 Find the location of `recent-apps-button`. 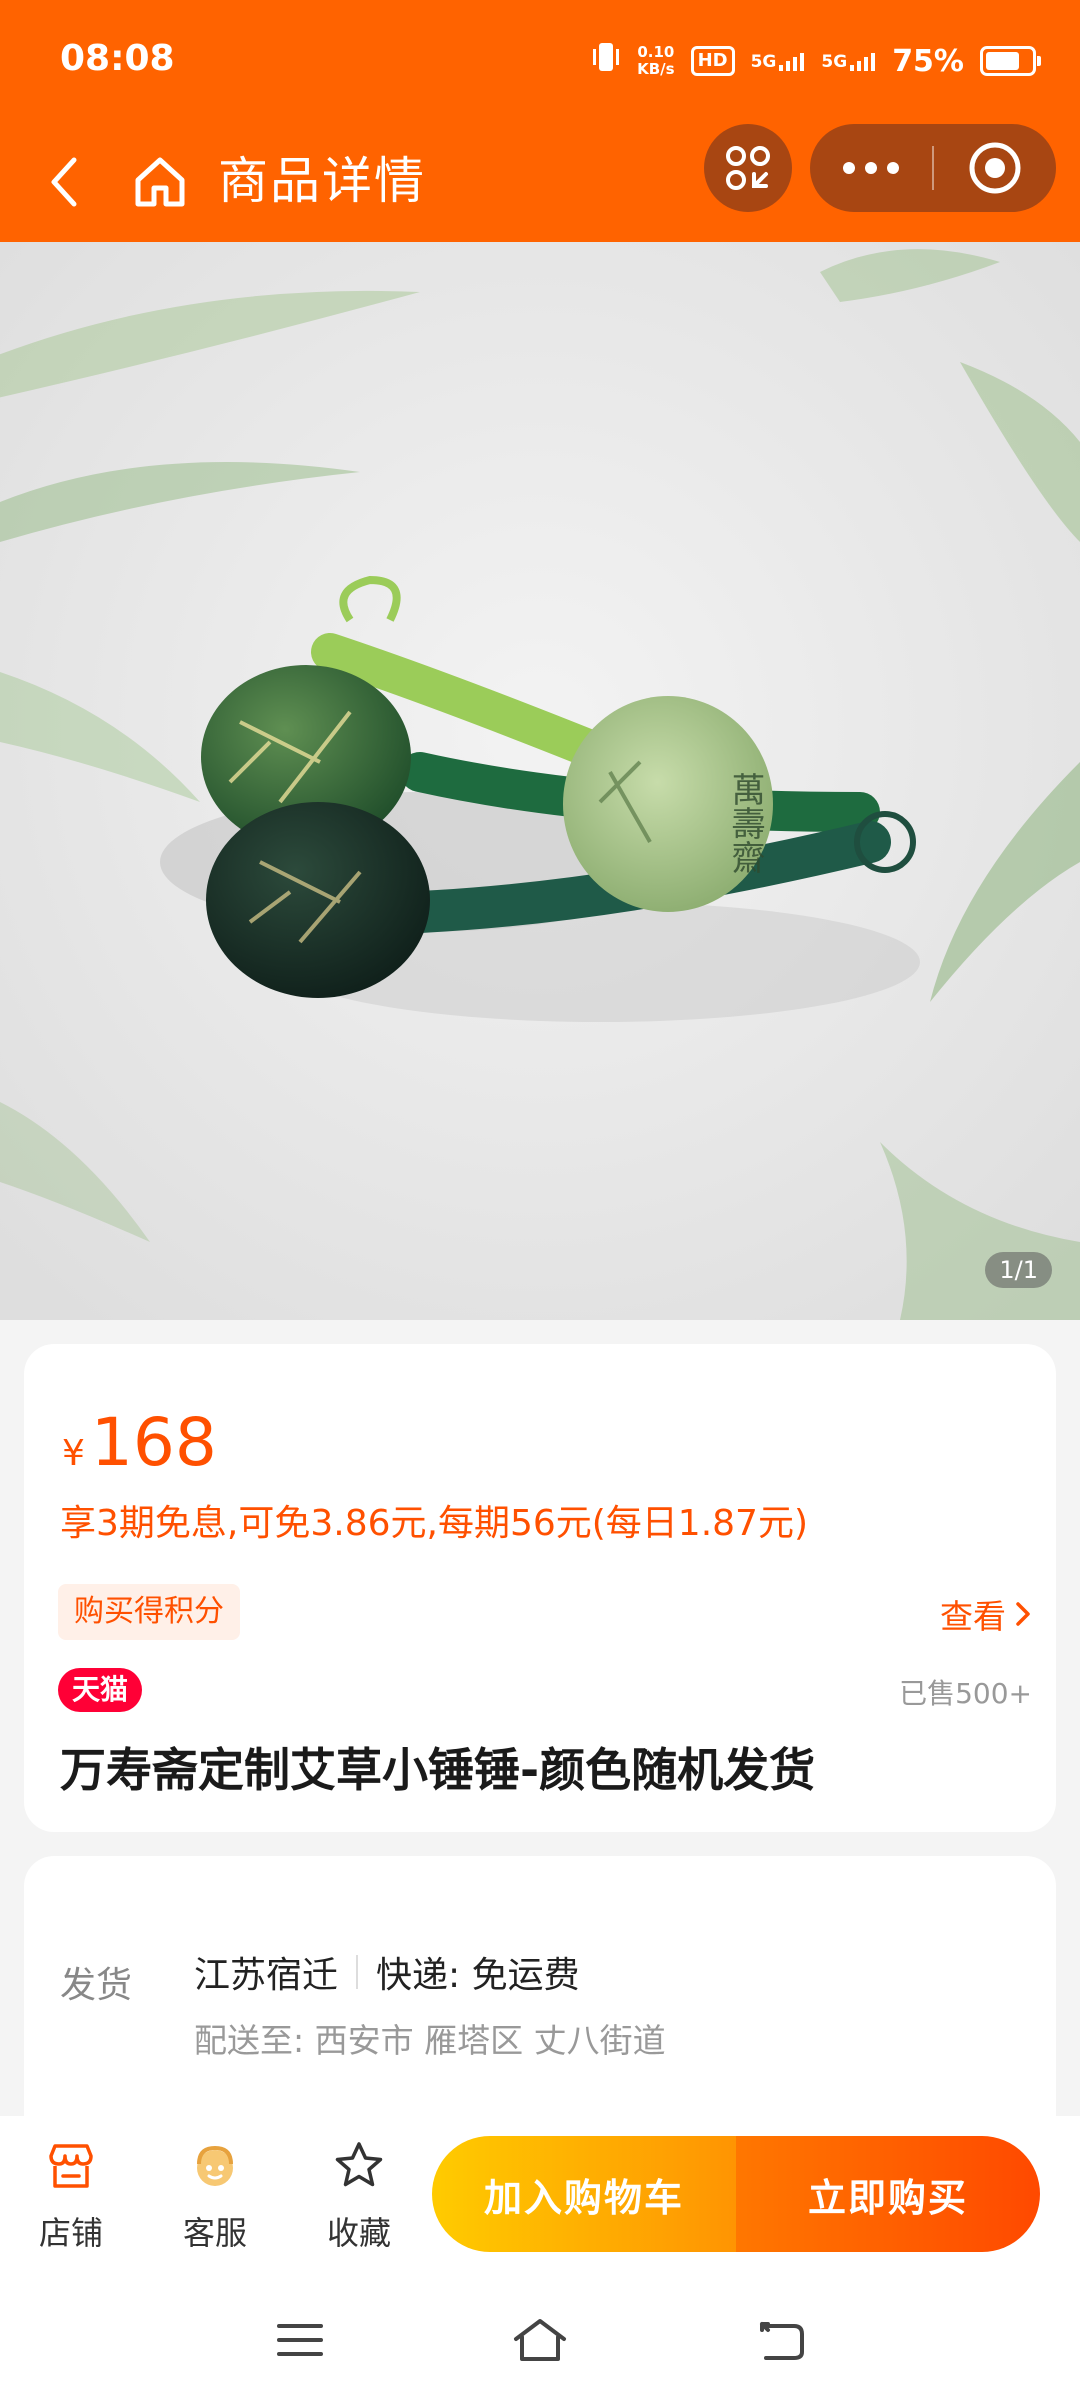

recent-apps-button is located at coordinates (300, 2340).